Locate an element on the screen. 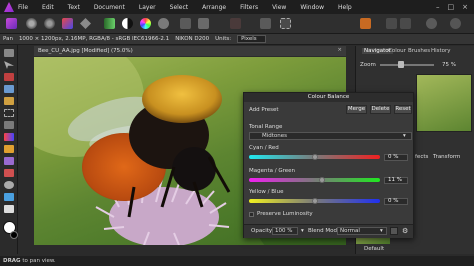 The height and width of the screenshot is (266, 474). maximize-icon: □ is located at coordinates (451, 7).